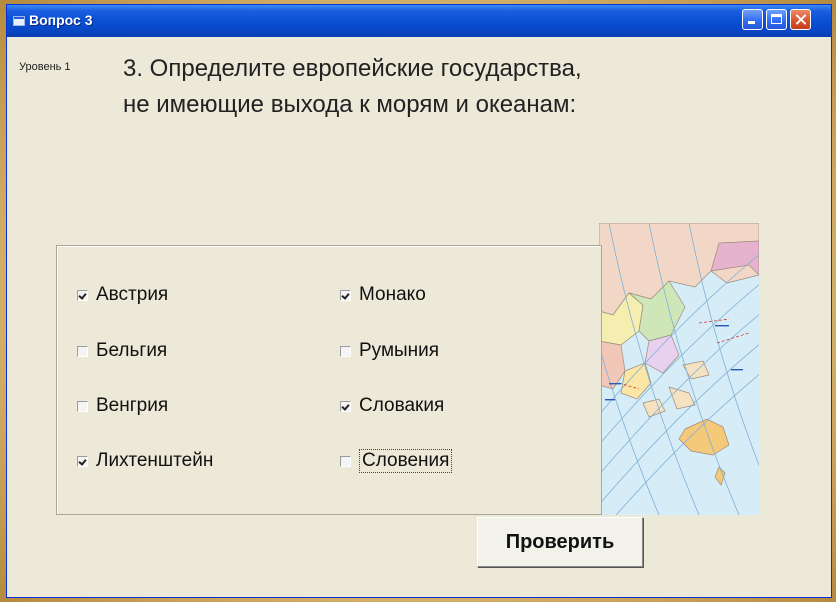 This screenshot has width=836, height=602. I want to click on close-button, so click(800, 19).